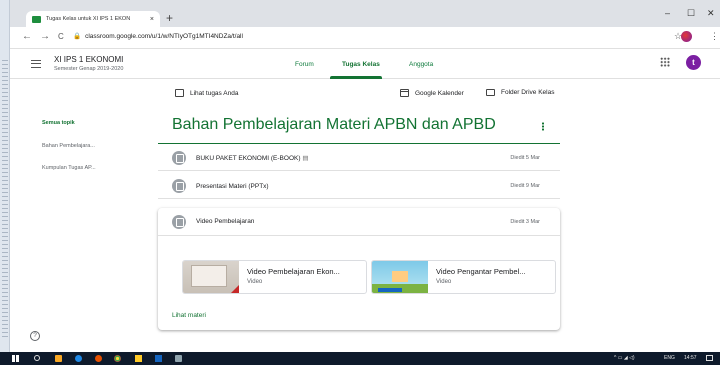 This screenshot has width=720, height=365. What do you see at coordinates (690, 358) in the screenshot?
I see `taskbar-clock: 14:57` at bounding box center [690, 358].